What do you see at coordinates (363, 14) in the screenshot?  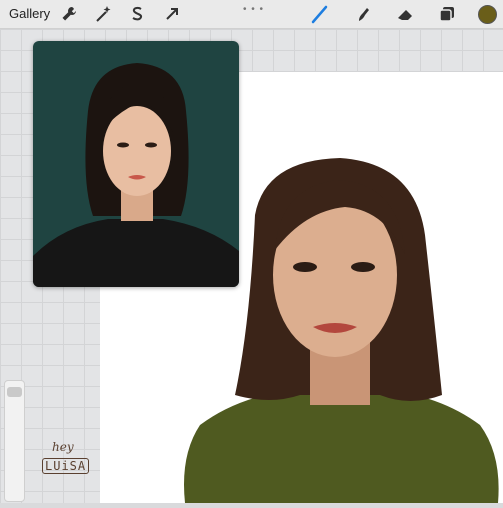 I see `smudge-icon` at bounding box center [363, 14].